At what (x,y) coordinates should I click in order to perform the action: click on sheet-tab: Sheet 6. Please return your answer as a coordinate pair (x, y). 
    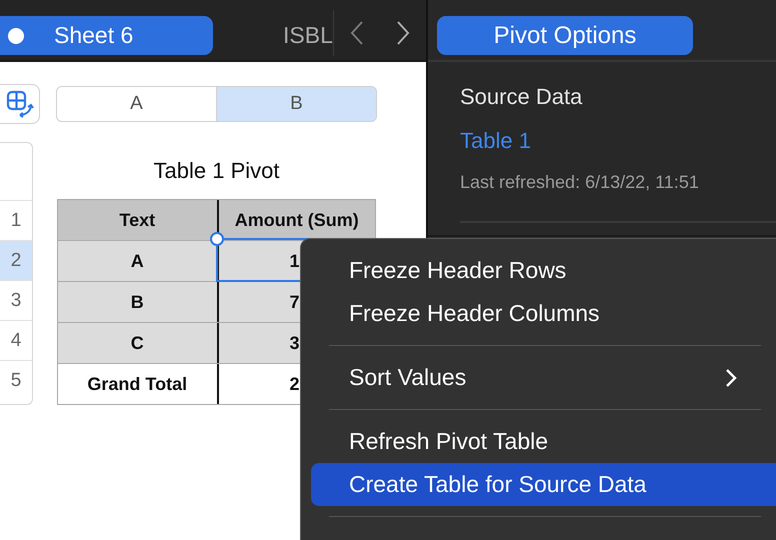
    Looking at the image, I should click on (106, 35).